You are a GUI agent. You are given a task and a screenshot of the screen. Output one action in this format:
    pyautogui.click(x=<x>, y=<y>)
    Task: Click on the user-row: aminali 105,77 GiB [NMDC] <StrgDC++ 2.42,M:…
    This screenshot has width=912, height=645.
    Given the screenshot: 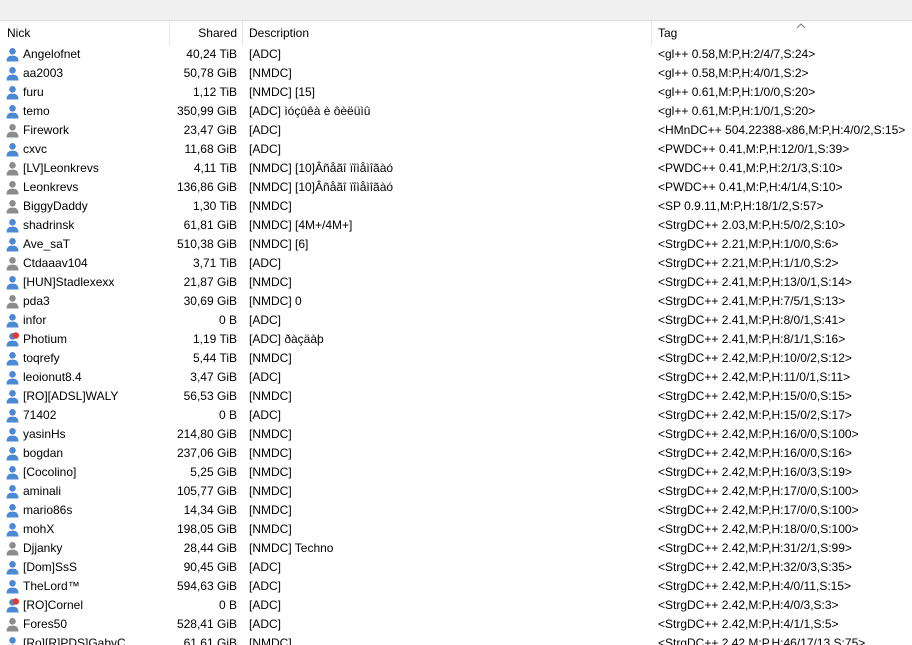 What is the action you would take?
    pyautogui.click(x=456, y=491)
    